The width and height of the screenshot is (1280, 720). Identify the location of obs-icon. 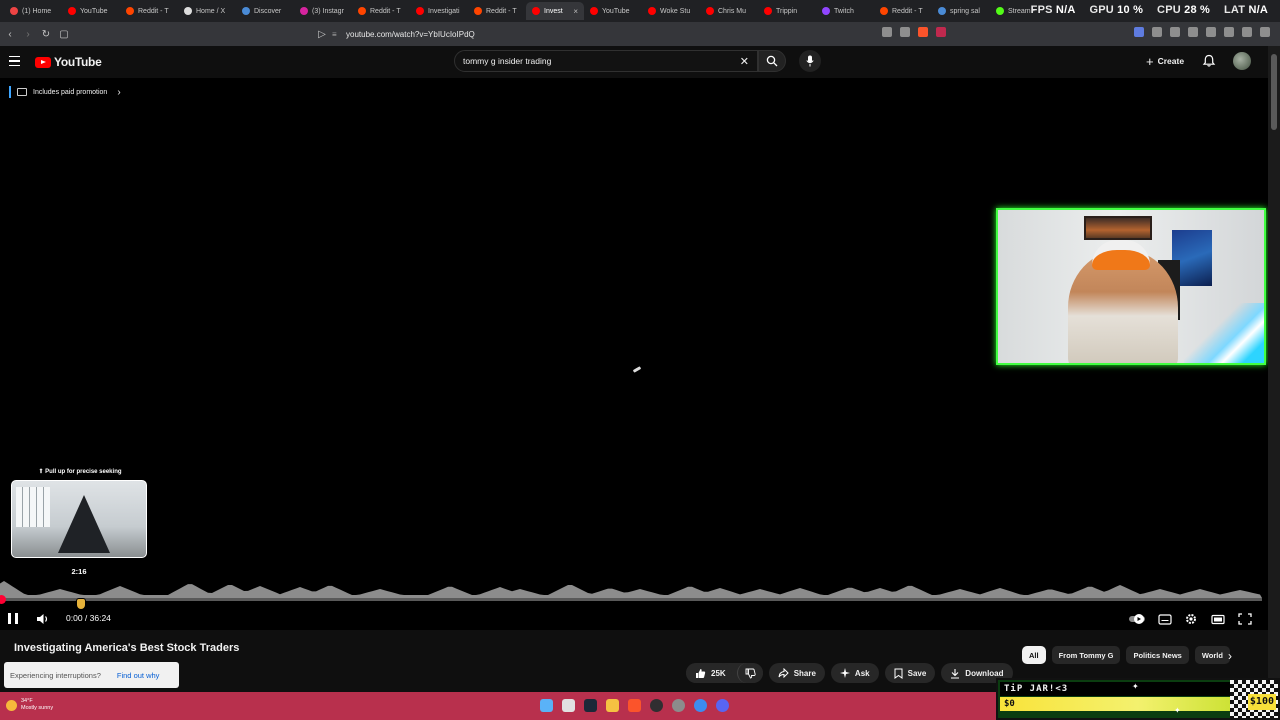
(656, 705).